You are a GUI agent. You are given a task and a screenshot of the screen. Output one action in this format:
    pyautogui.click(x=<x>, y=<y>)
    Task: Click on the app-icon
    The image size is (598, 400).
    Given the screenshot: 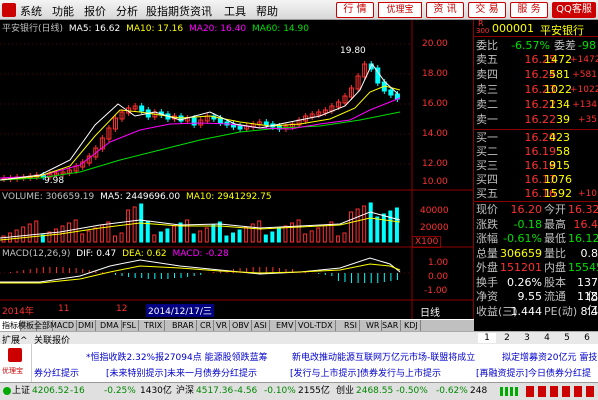 What is the action you would take?
    pyautogui.click(x=9, y=10)
    